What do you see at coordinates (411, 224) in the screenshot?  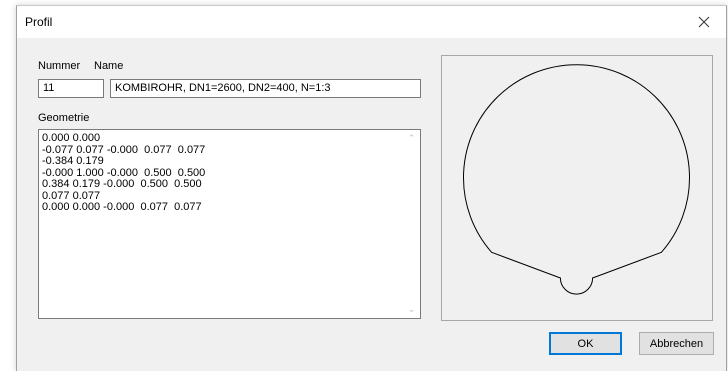 I see `geometrie-scrollbar: ⌃ ⌄` at bounding box center [411, 224].